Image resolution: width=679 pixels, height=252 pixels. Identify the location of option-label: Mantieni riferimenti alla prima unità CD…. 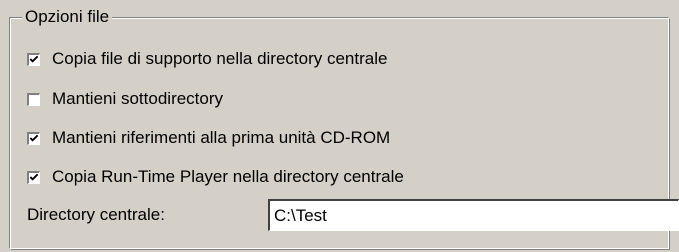
(221, 137).